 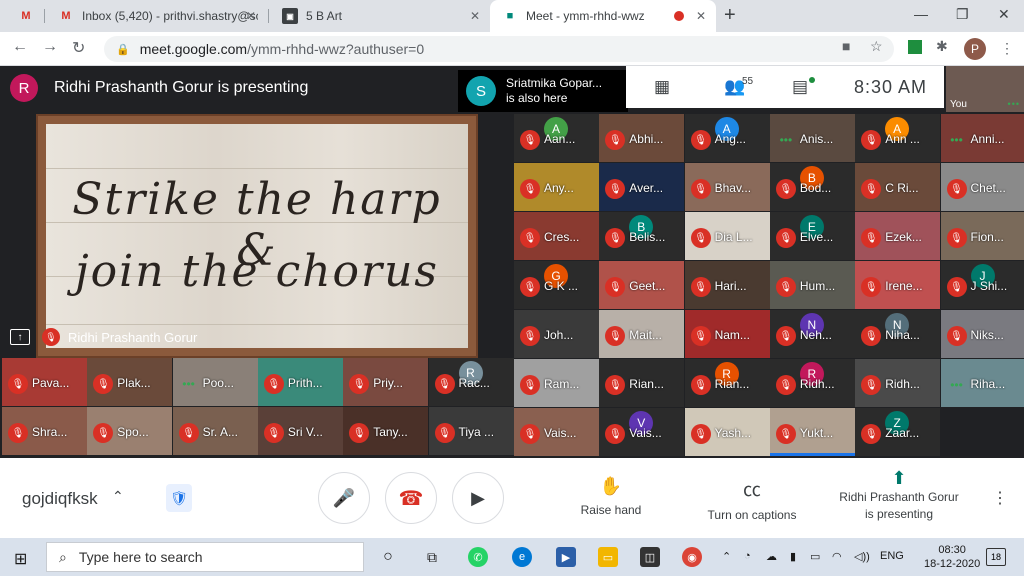 I want to click on sheets-extension-icon, so click(x=915, y=47).